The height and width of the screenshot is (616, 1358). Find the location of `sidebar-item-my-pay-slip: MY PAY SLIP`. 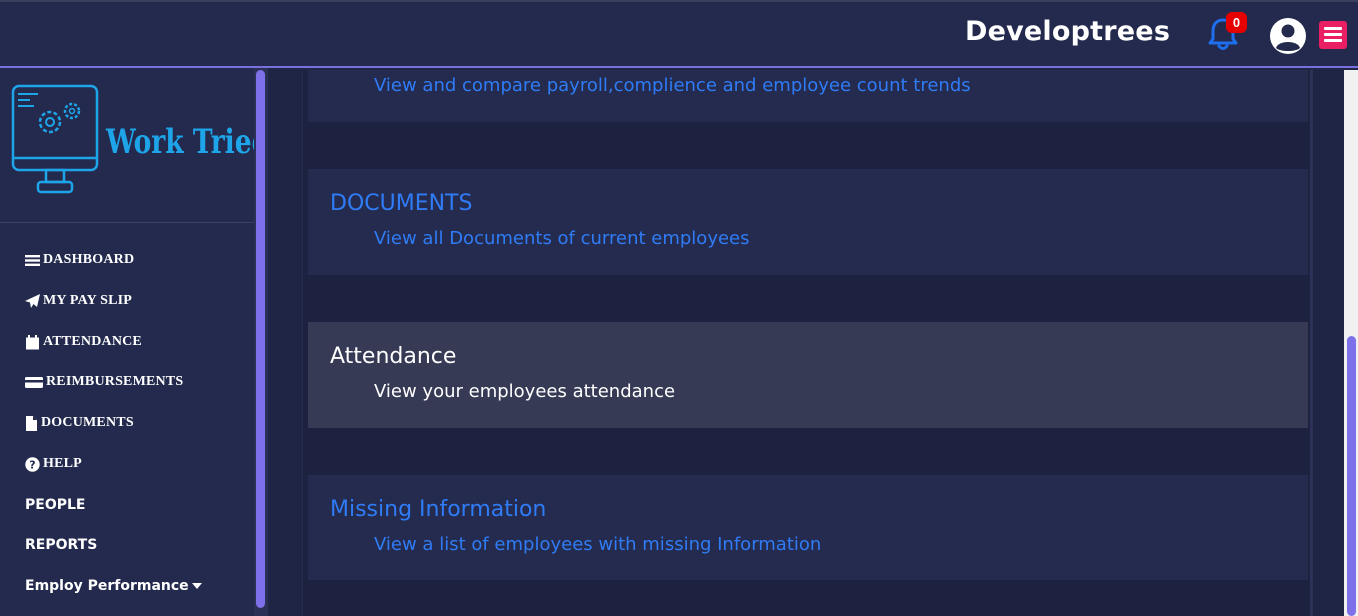

sidebar-item-my-pay-slip: MY PAY SLIP is located at coordinates (78, 301).